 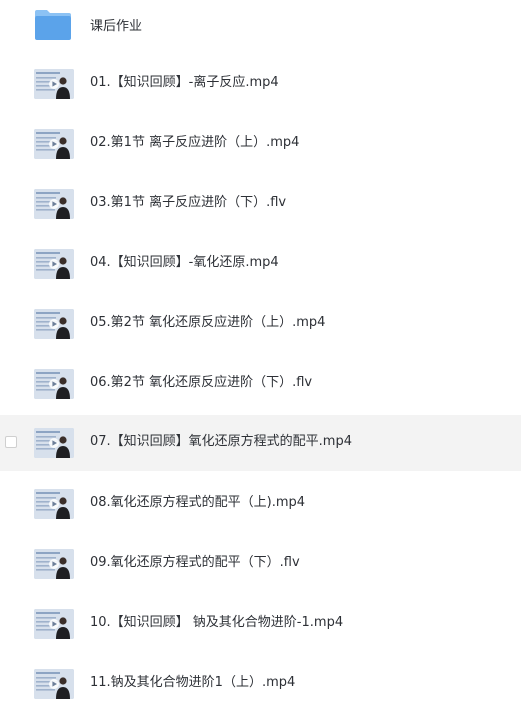 What do you see at coordinates (188, 202) in the screenshot?
I see `file-name: 03.第1节 离子反应进阶（下）.flv` at bounding box center [188, 202].